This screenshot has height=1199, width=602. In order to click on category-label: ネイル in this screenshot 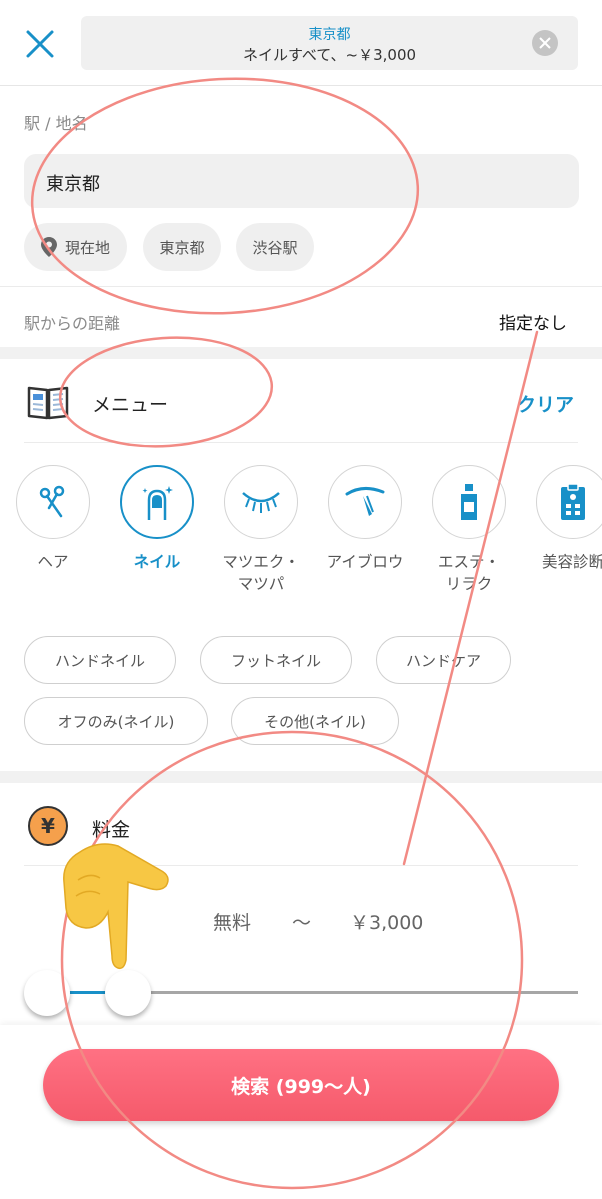, I will do `click(157, 562)`.